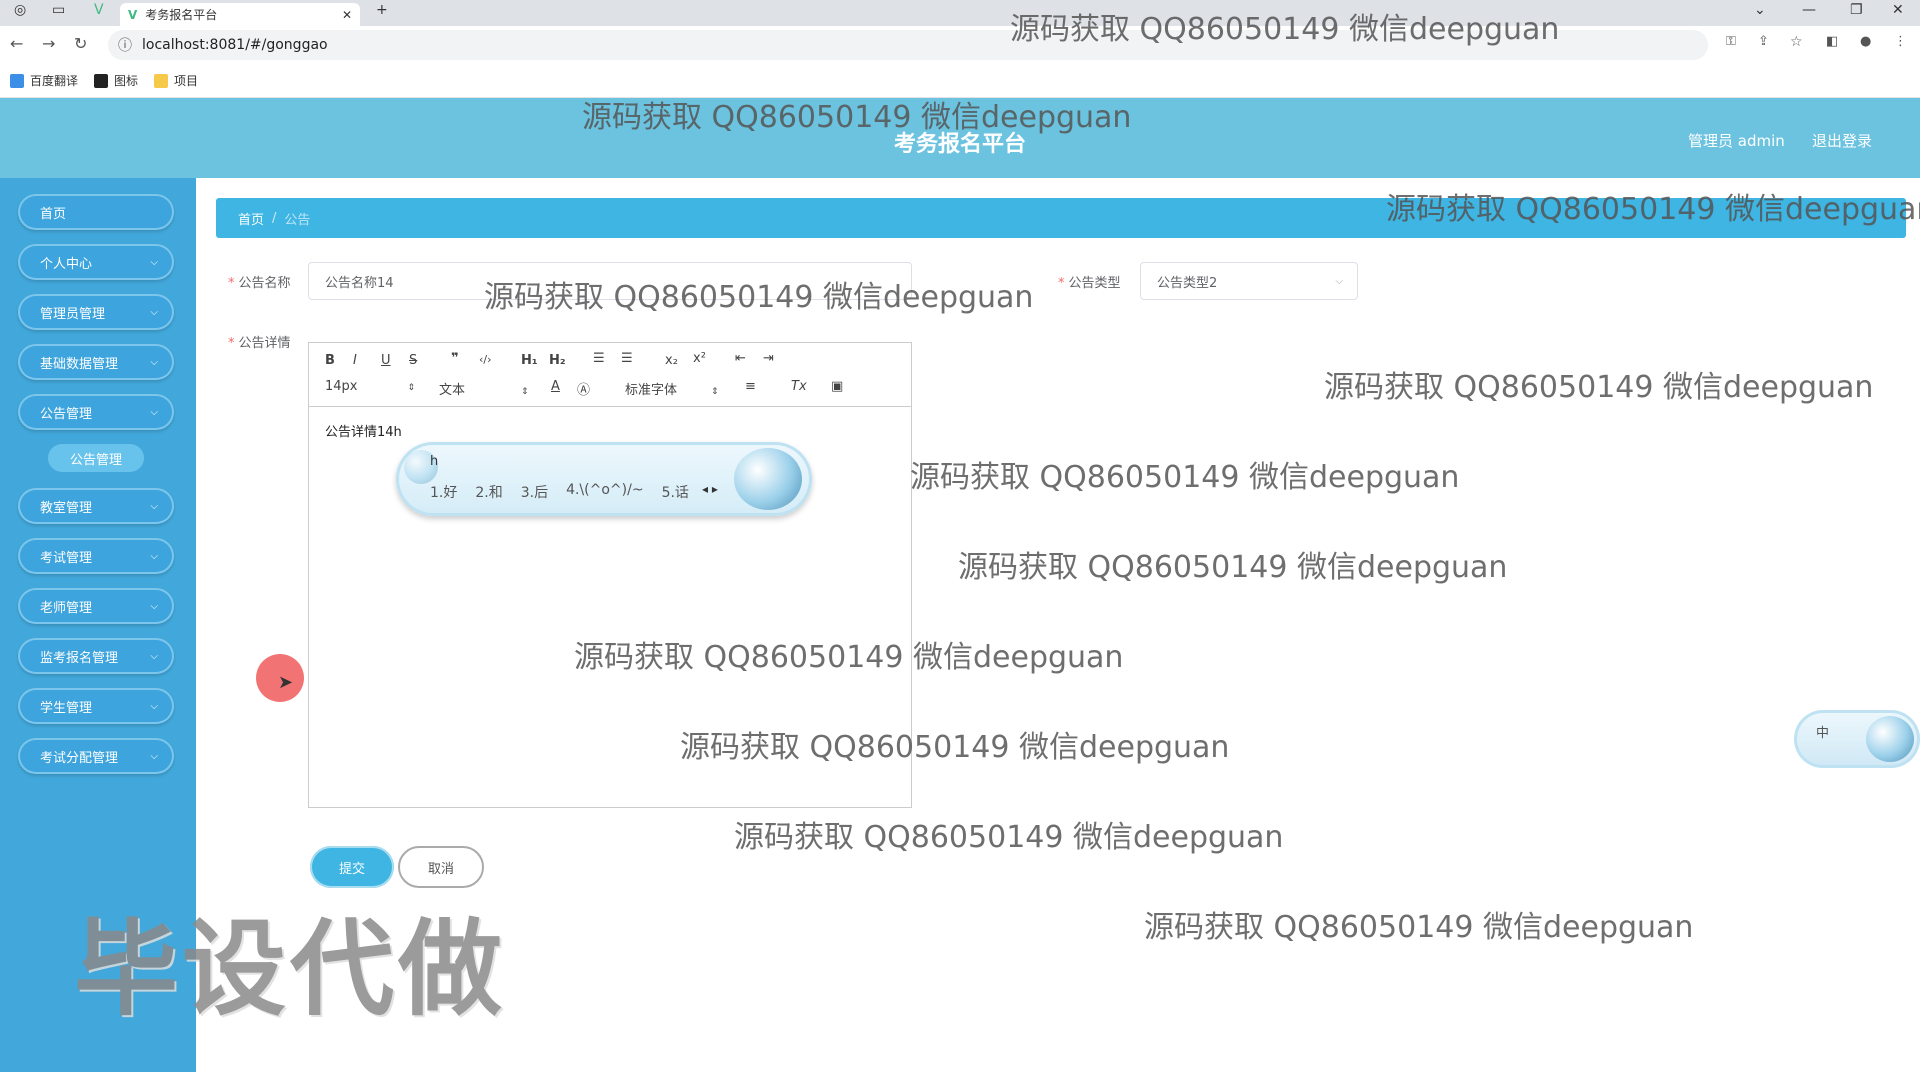 This screenshot has width=1920, height=1072. Describe the element at coordinates (485, 359) in the screenshot. I see `code-icon: ‹/›` at that location.